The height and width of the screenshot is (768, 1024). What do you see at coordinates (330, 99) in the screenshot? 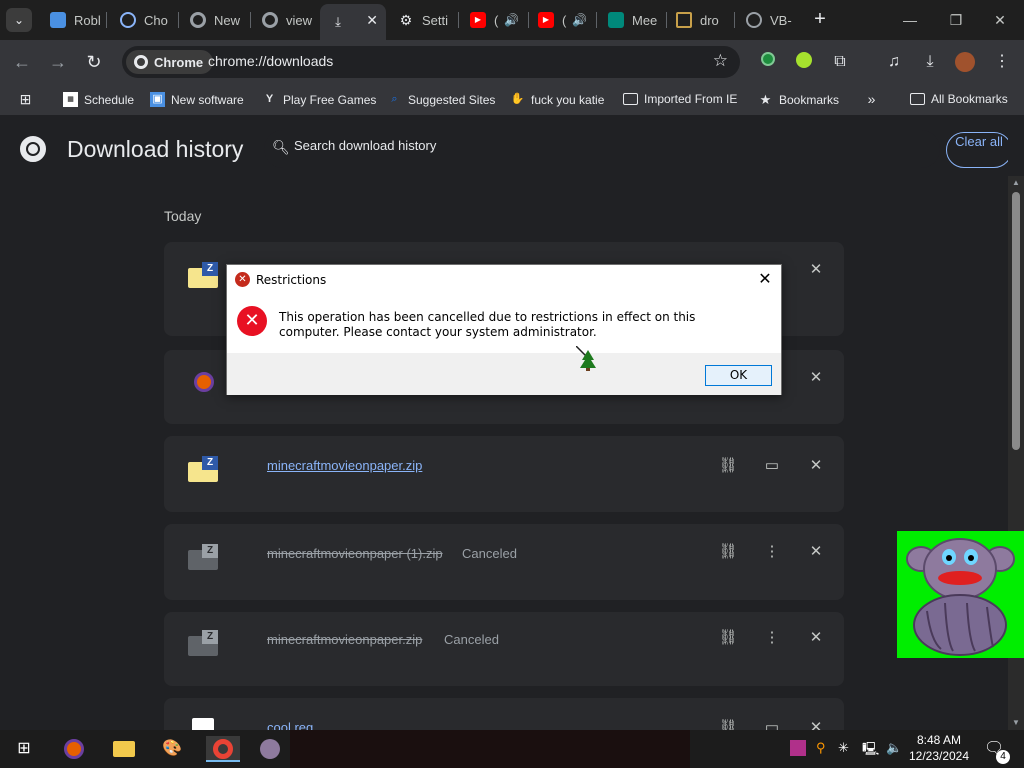
I see `bookmark-label: Play Free Games` at bounding box center [330, 99].